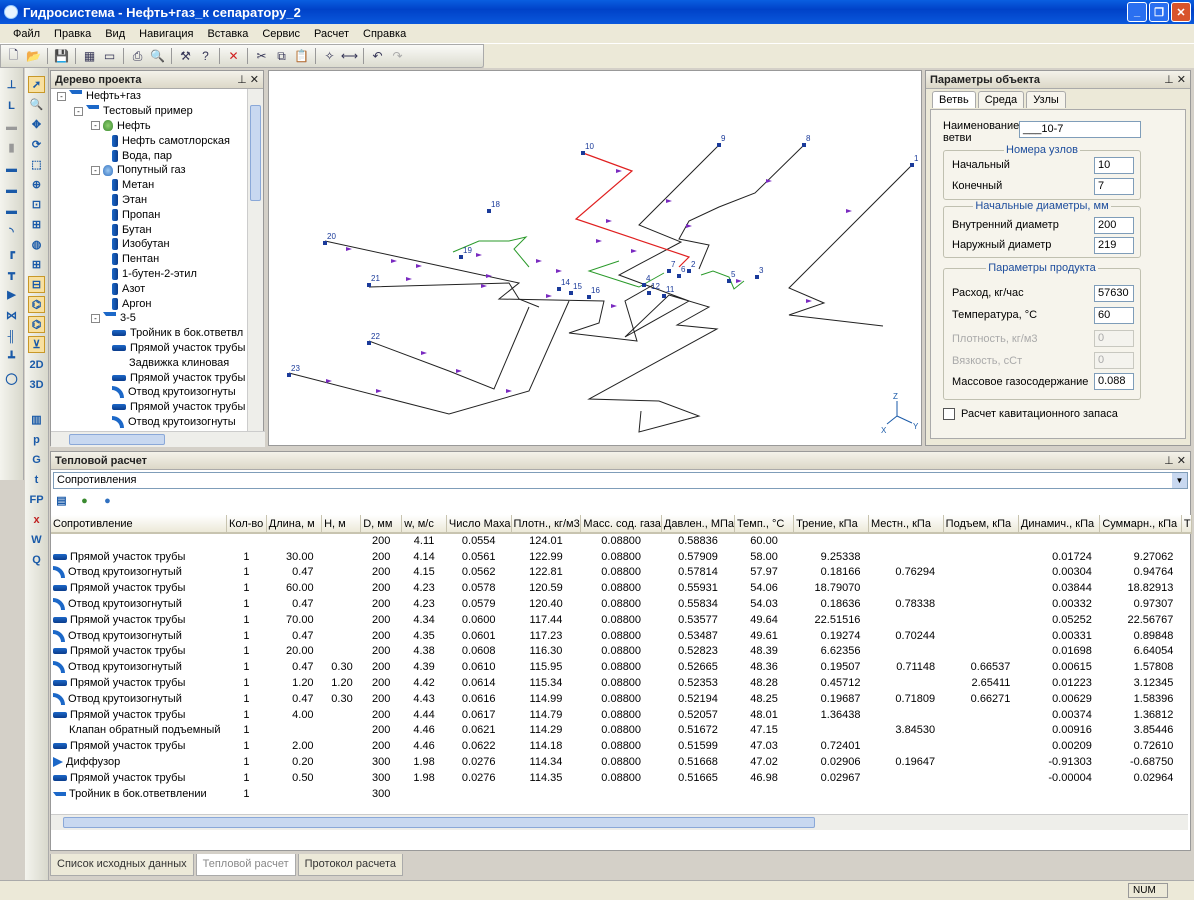 The image size is (1194, 900). I want to click on menu-navigation: Навигация, so click(166, 34).